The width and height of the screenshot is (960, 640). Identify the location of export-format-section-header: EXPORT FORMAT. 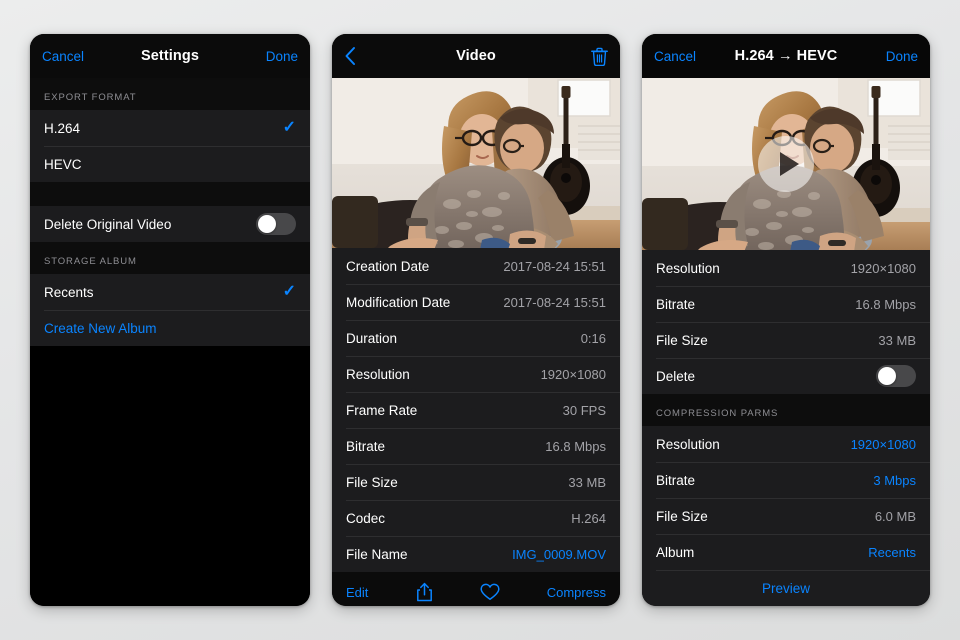
(170, 94).